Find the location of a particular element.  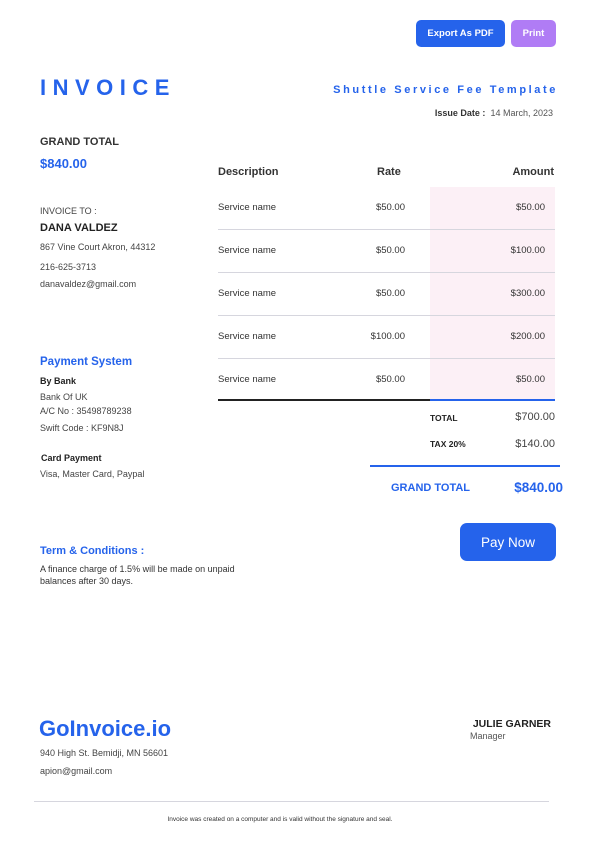

bank-name: Bank Of UK is located at coordinates (64, 397).